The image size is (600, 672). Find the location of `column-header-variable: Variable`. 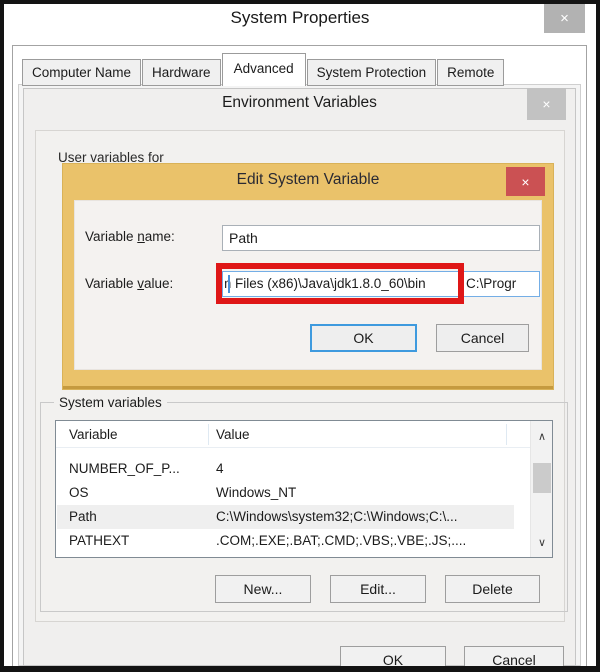

column-header-variable: Variable is located at coordinates (93, 434).